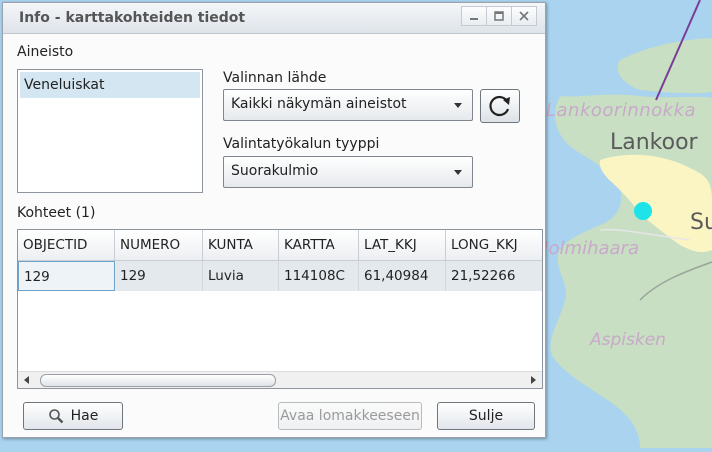 This screenshot has height=452, width=712. I want to click on results-count: (1), so click(85, 213).